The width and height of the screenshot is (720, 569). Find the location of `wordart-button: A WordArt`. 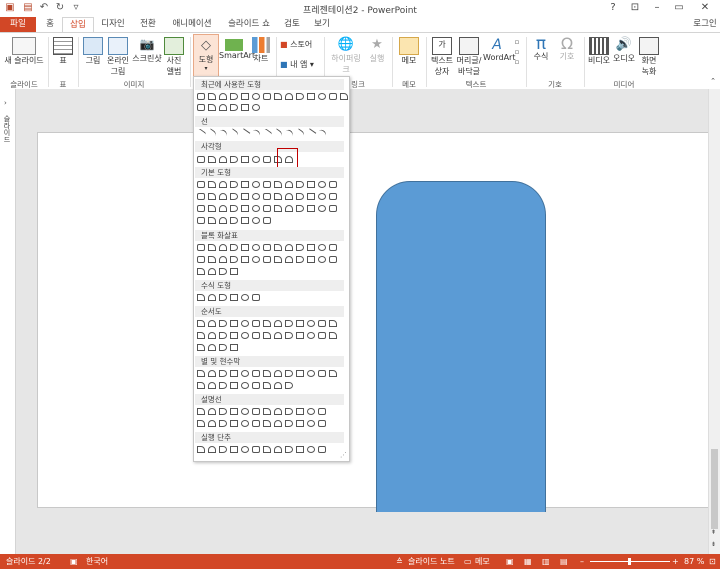

wordart-button: A WordArt is located at coordinates (499, 49).